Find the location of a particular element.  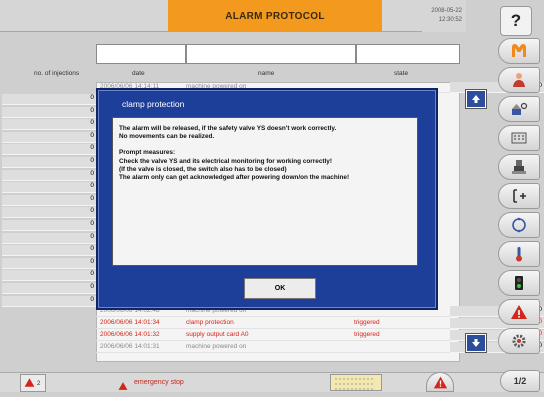

datetime-display: 2008-05-22 12:30:52 is located at coordinates (444, 16).